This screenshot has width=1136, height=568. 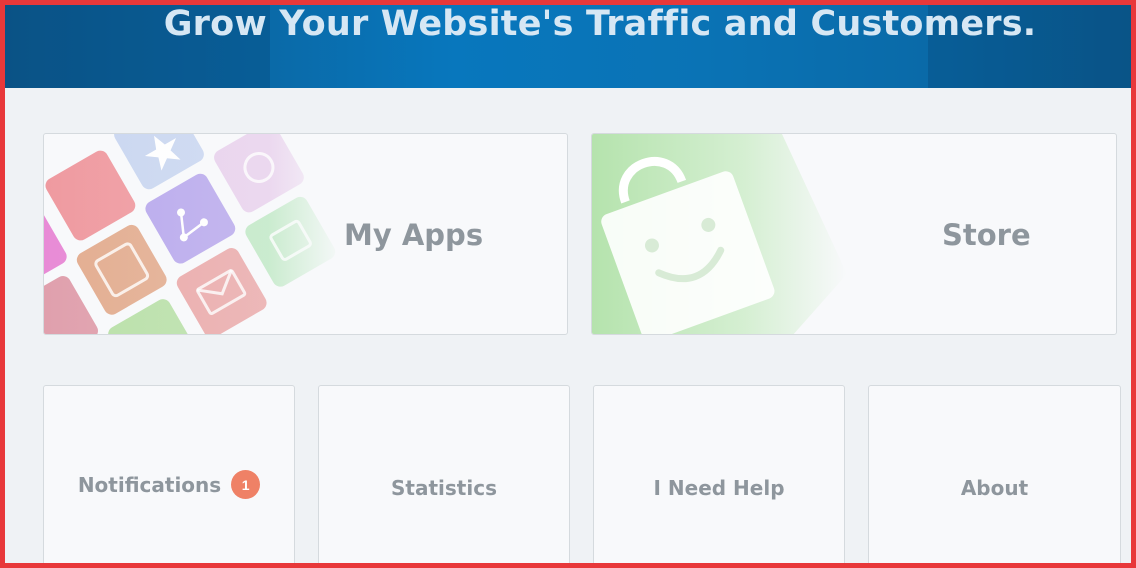 What do you see at coordinates (149, 484) in the screenshot?
I see `notifications-label: Notifications` at bounding box center [149, 484].